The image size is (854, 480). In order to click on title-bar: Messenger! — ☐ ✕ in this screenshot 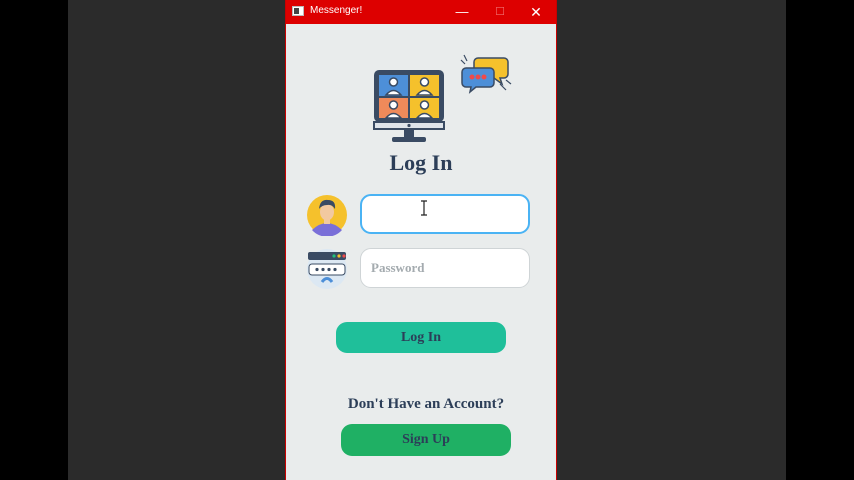, I will do `click(421, 12)`.